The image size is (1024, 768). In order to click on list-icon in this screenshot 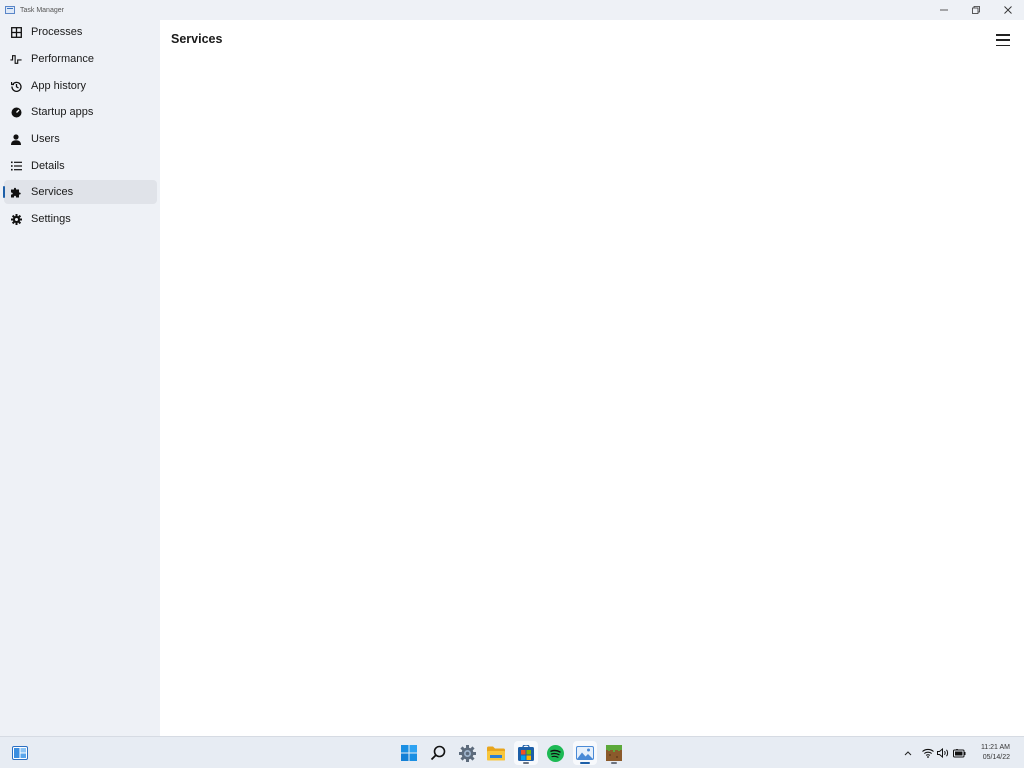, I will do `click(16, 166)`.